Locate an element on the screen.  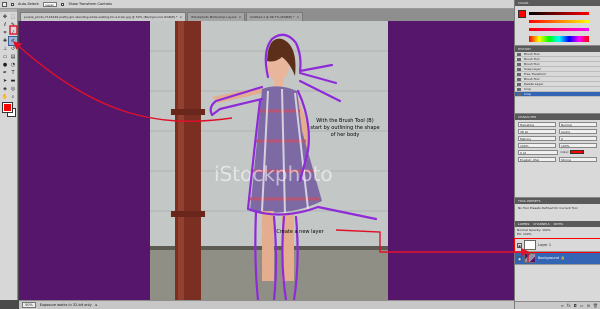
3d-tool-icon: ◈ is located at coordinates (5, 89).